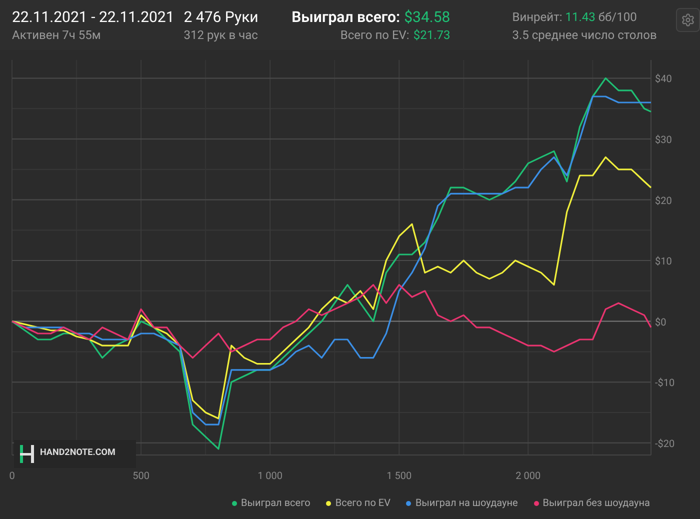  What do you see at coordinates (466, 504) in the screenshot?
I see `legend-label: Выиграл на шоудауне` at bounding box center [466, 504].